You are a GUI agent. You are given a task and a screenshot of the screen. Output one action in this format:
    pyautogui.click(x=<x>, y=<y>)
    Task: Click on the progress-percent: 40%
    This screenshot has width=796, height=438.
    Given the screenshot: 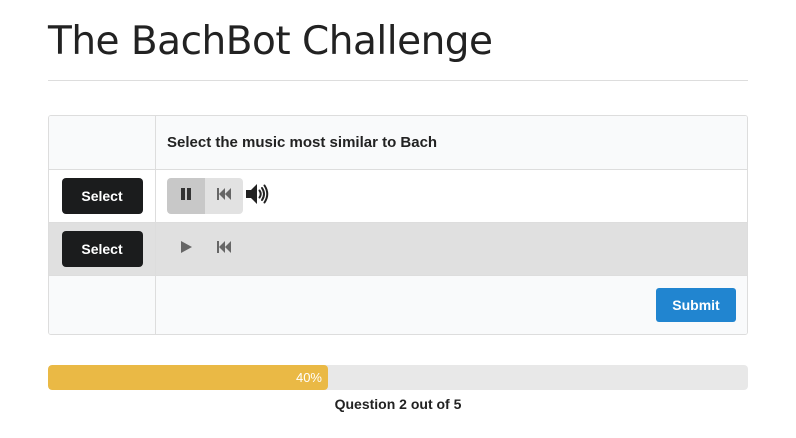 What is the action you would take?
    pyautogui.click(x=308, y=377)
    